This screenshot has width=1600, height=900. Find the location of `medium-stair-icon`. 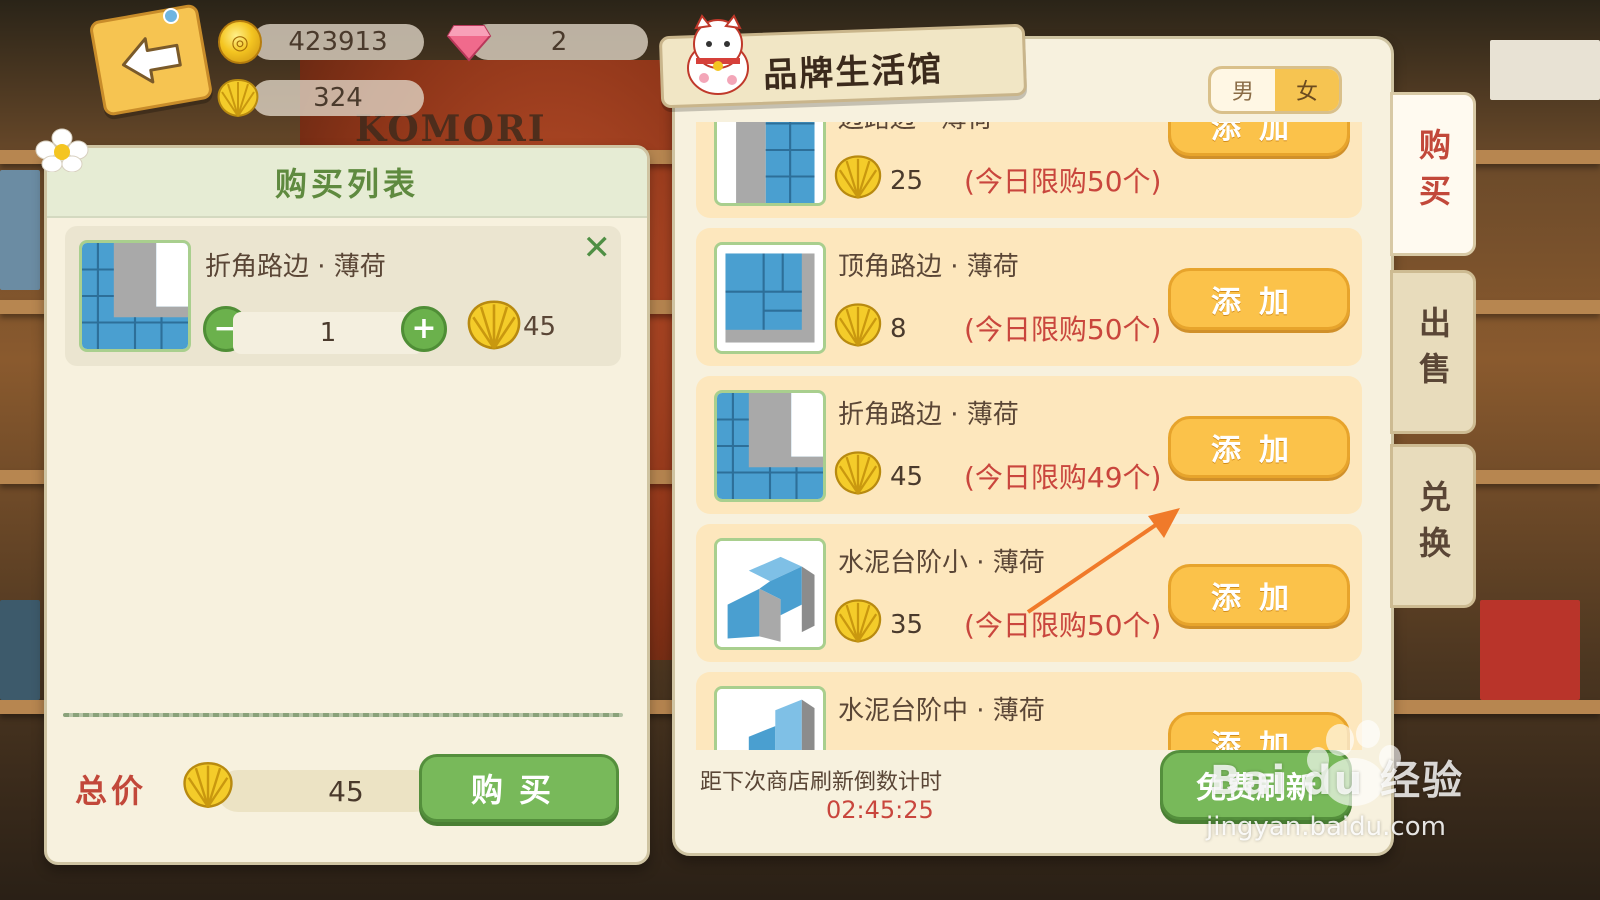

medium-stair-icon is located at coordinates (770, 719).